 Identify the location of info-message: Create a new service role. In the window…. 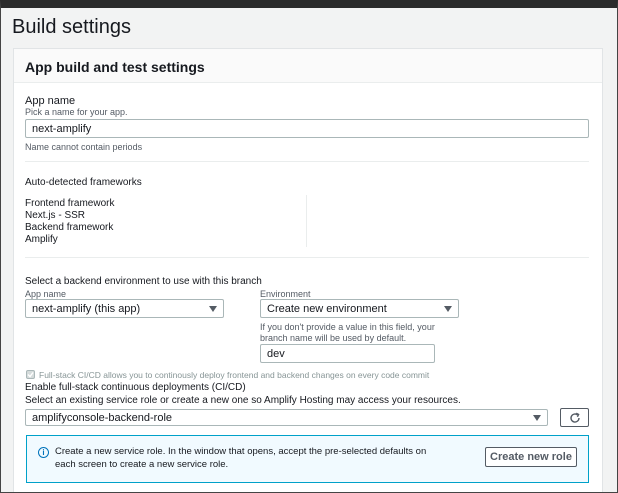
(241, 458).